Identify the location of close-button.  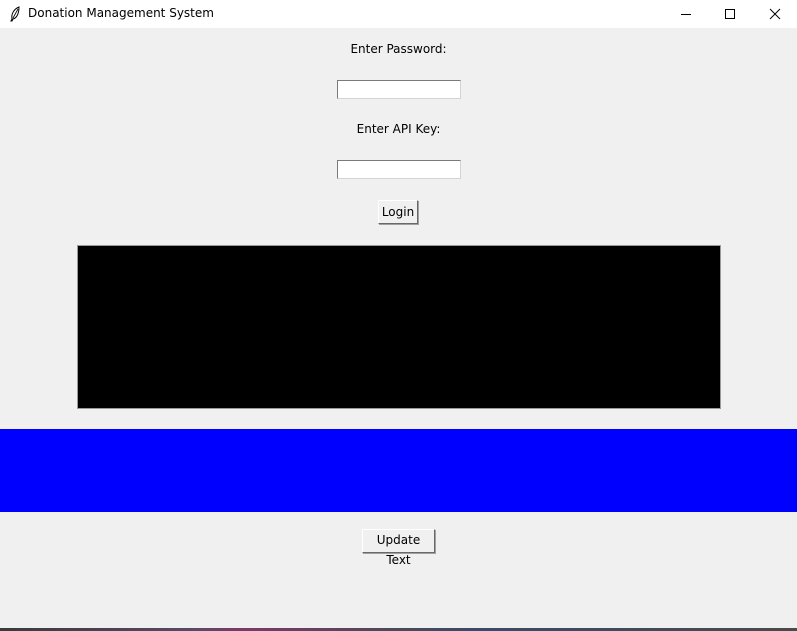
(774, 14).